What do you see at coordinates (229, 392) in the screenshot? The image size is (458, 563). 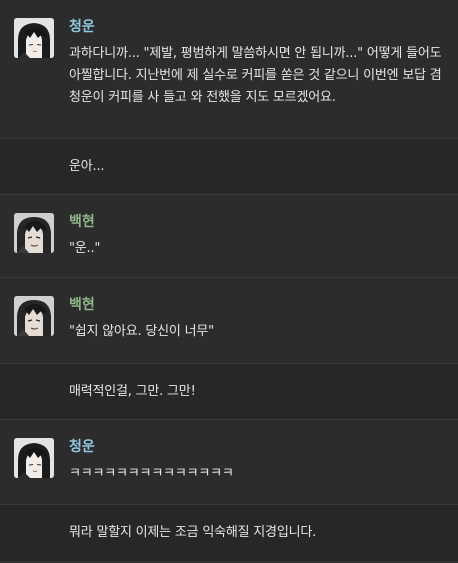 I see `message-5: 매력적인걸, 그만. 그만!` at bounding box center [229, 392].